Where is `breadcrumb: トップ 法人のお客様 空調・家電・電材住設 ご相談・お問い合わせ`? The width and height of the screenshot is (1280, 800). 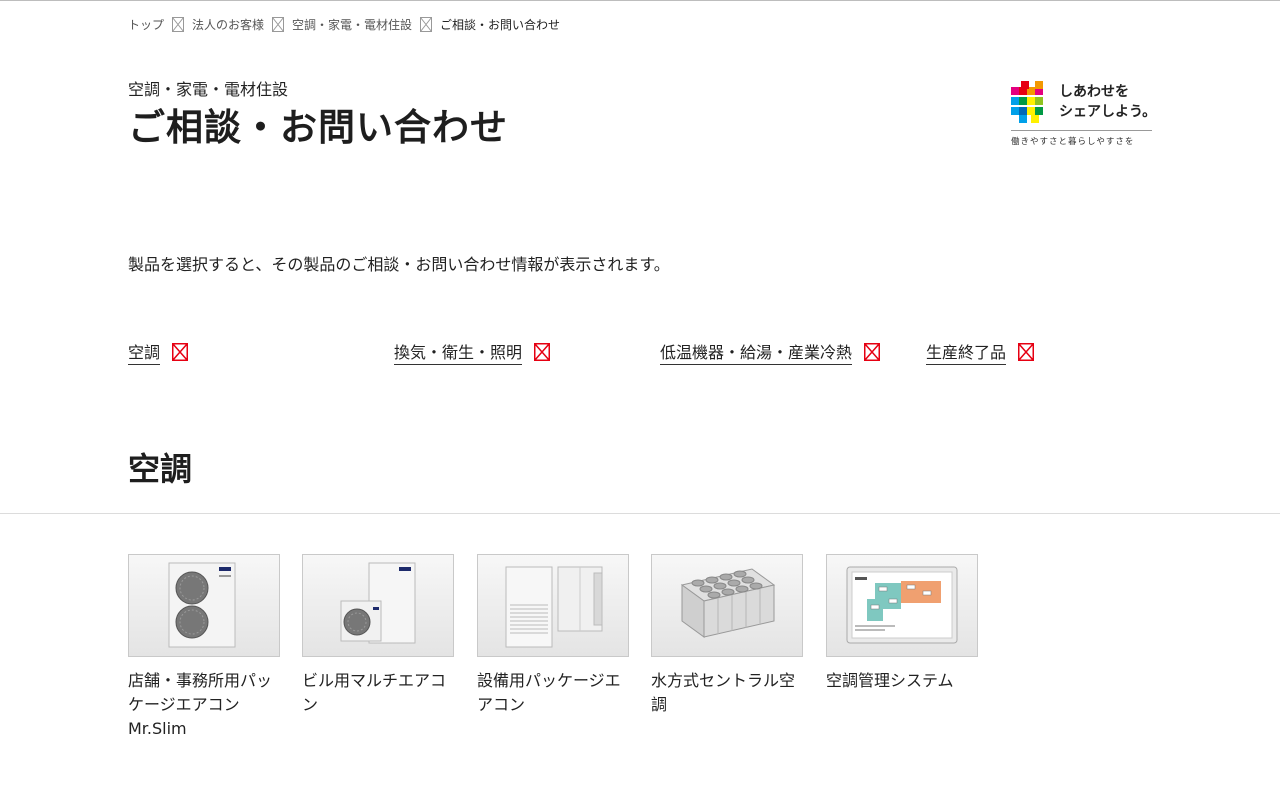
breadcrumb: トップ 法人のお客様 空調・家電・電材住設 ご相談・お問い合わせ is located at coordinates (344, 24).